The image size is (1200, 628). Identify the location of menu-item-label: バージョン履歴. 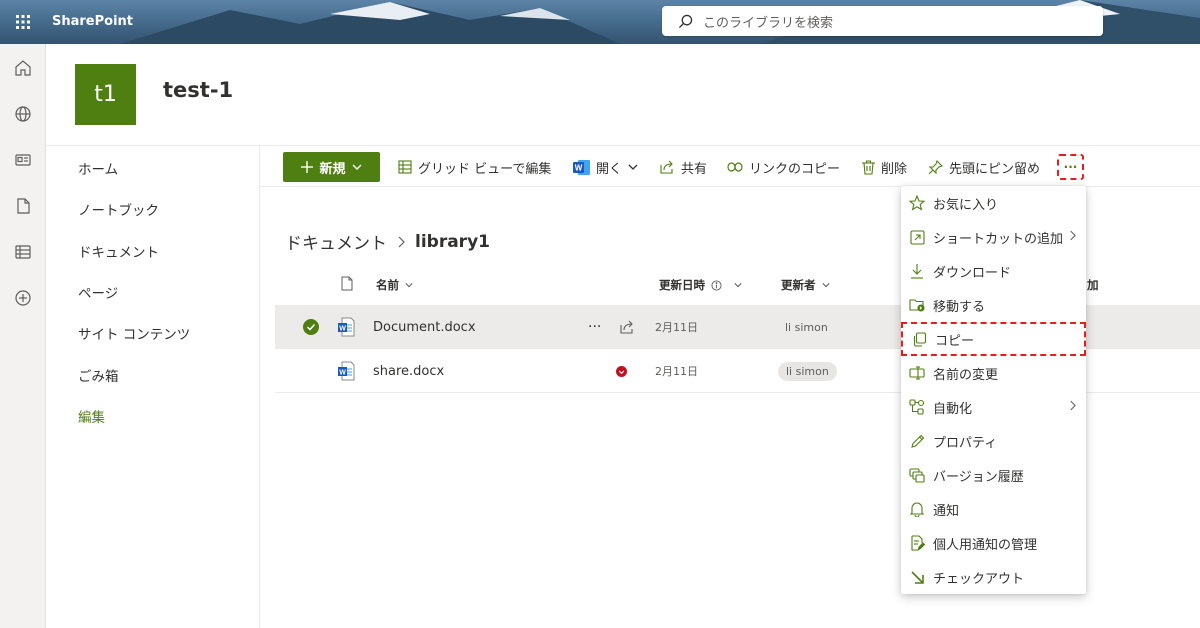
(978, 477).